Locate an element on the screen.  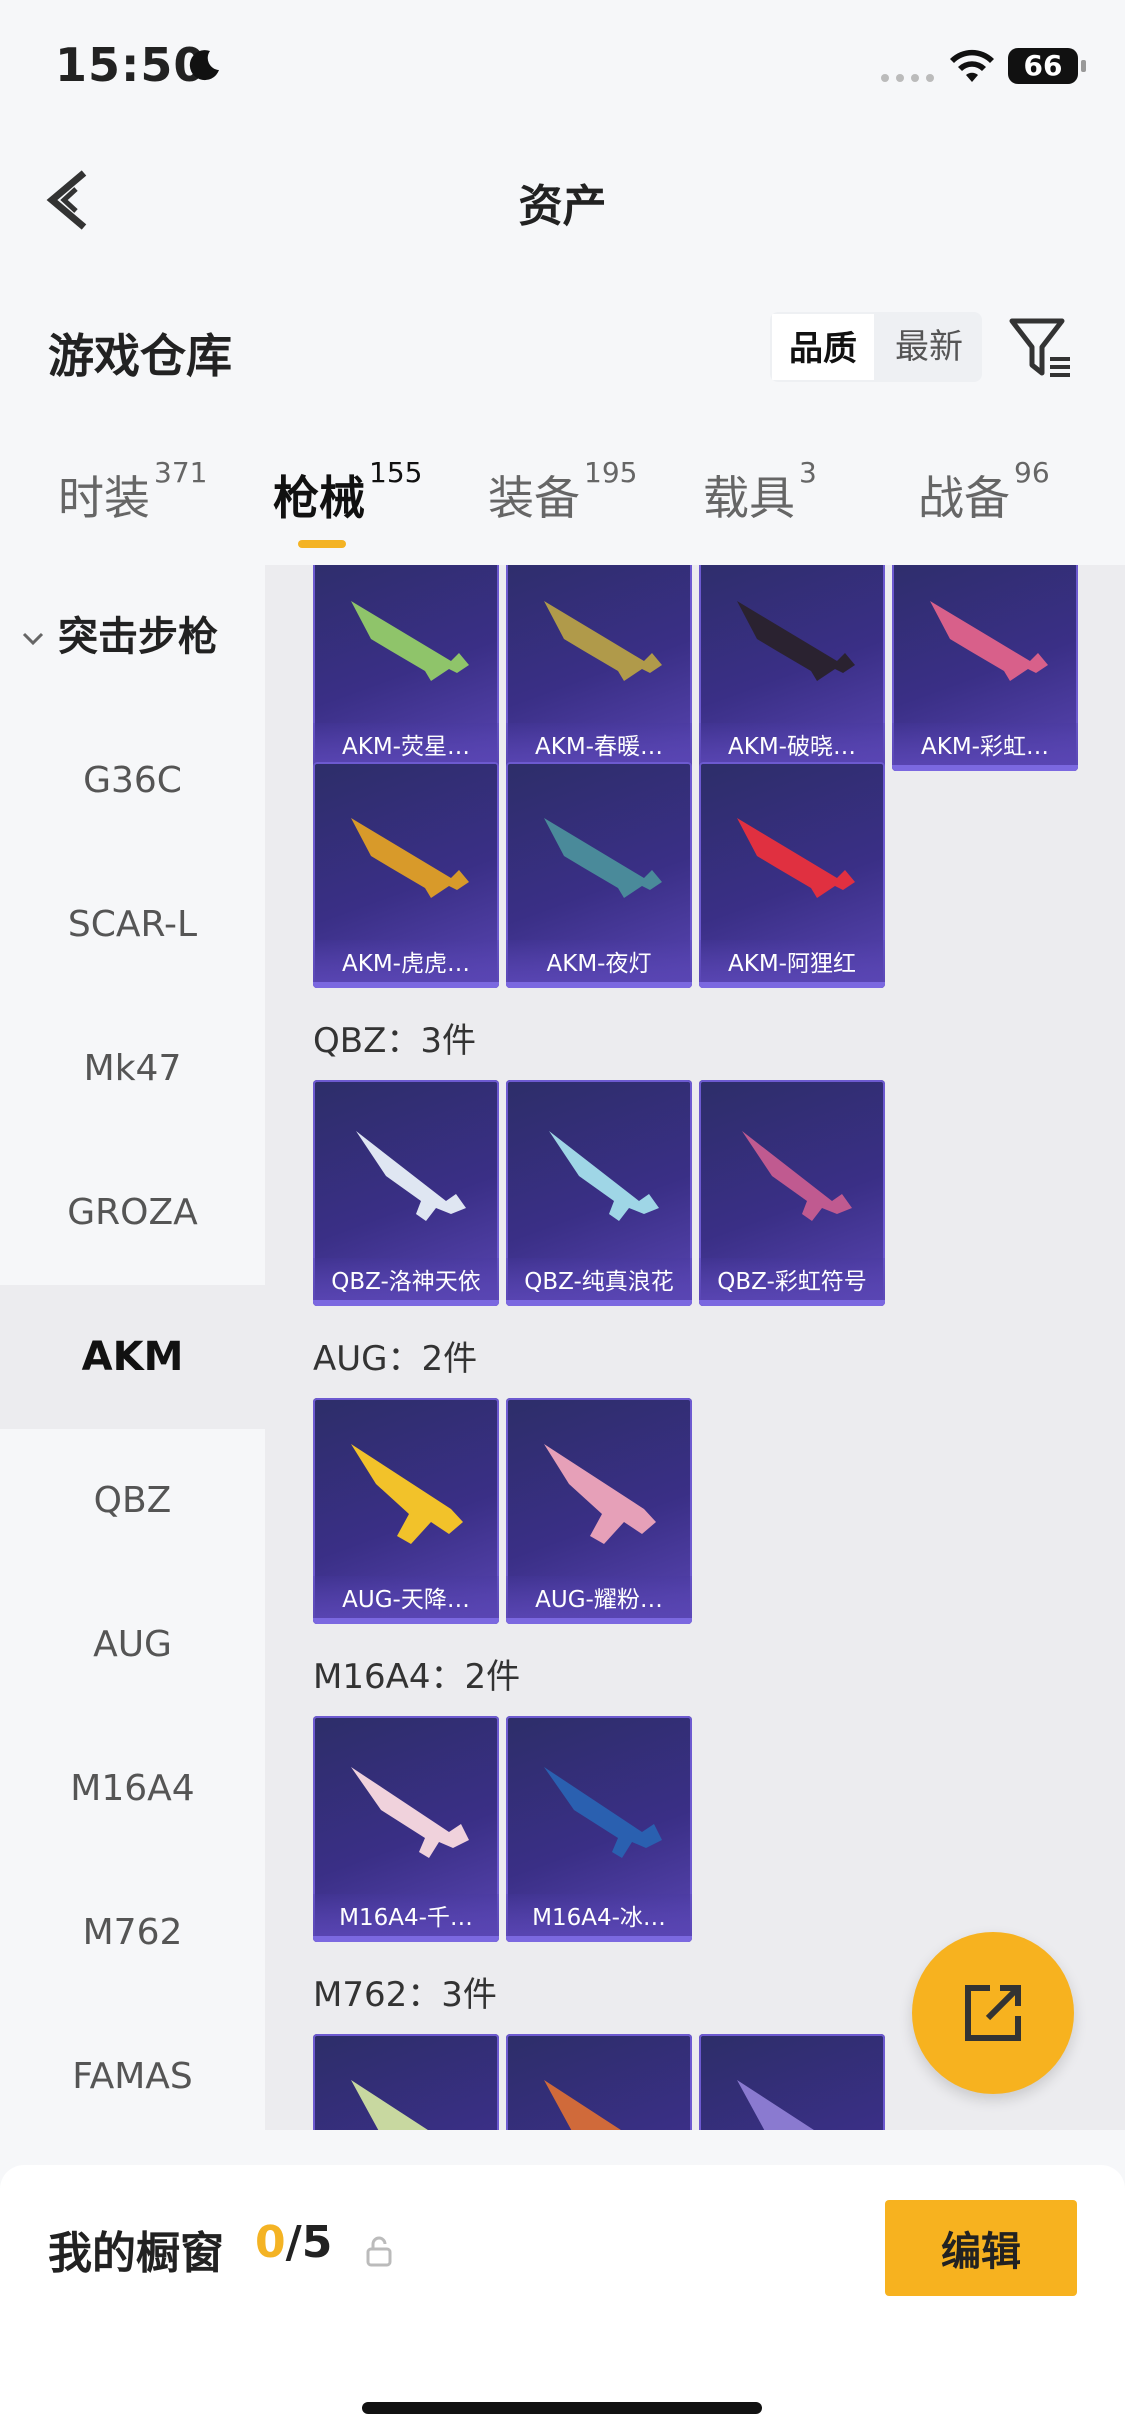
sort-toggle: 品质 最新 is located at coordinates (876, 347).